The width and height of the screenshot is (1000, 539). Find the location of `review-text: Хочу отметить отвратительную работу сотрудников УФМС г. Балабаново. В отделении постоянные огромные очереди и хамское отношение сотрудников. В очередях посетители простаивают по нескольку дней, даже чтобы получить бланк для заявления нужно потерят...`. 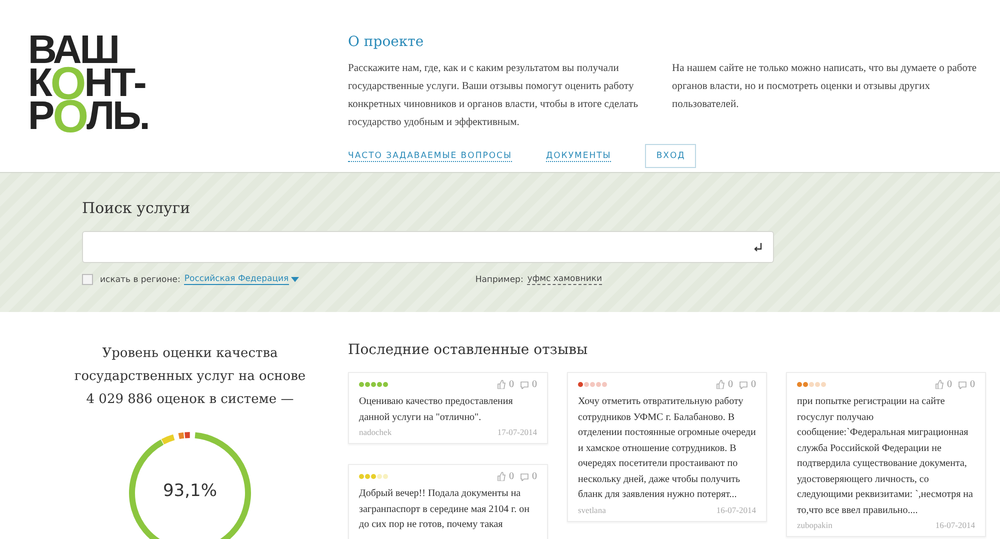

review-text: Хочу отметить отвратительную работу сотрудников УФМС г. Балабаново. В отделении постоянные огромные очереди и хамское отношение сотрудников. В очередях посетители простаивают по нескольку дней, даже чтобы получить бланк для заявления нужно потерят... is located at coordinates (667, 448).